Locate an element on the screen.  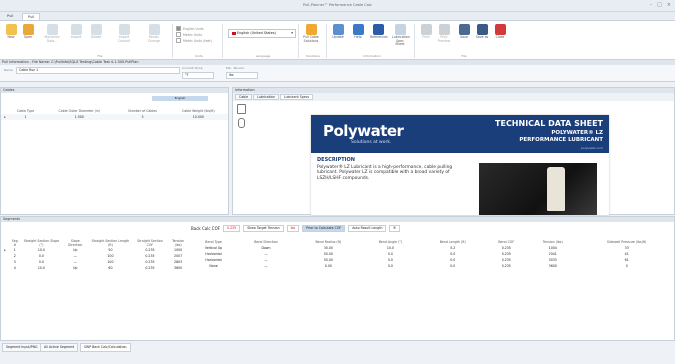
checkbox-icon is located at coordinates (178, 34).